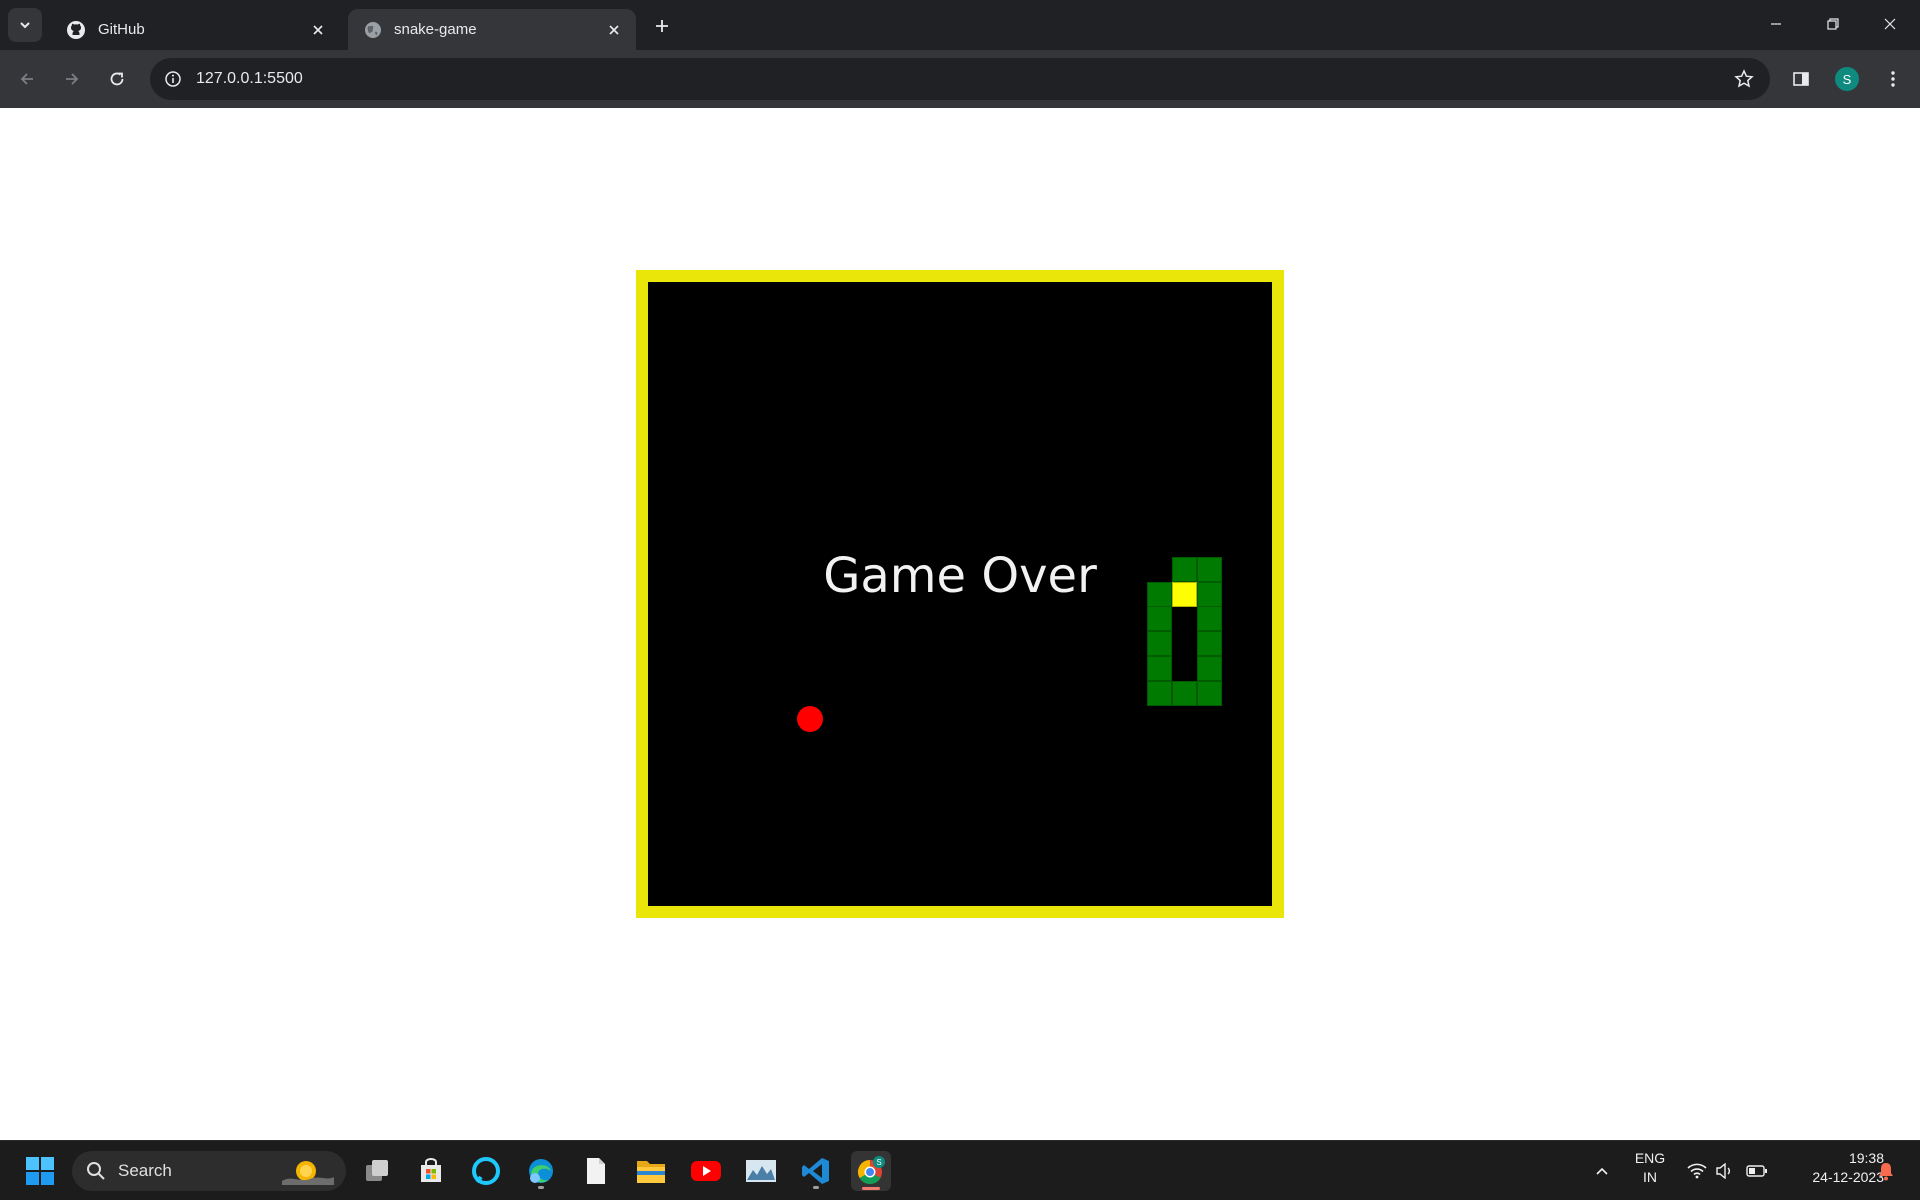 The width and height of the screenshot is (1920, 1200). Describe the element at coordinates (871, 1188) in the screenshot. I see `active-indicator` at that location.